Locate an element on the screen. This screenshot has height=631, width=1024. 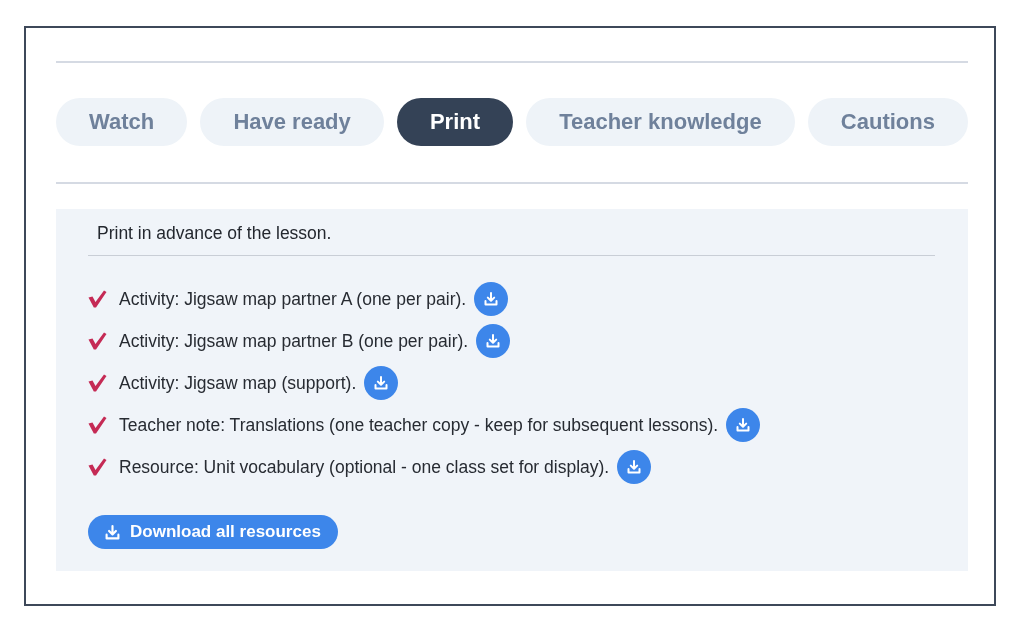
resource-text: Activity: Jigsaw map partner B (one per pair). is located at coordinates (294, 341).